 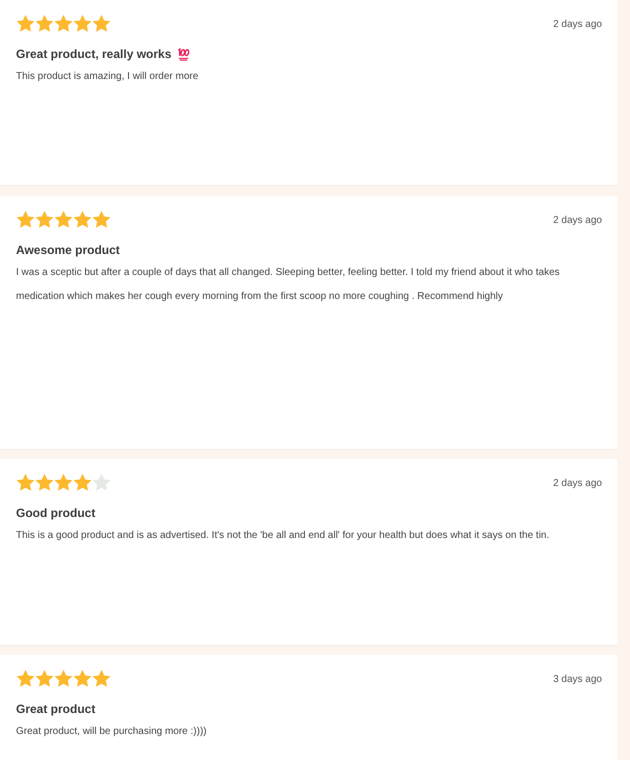 What do you see at coordinates (288, 285) in the screenshot?
I see `review-text: I was a sceptic but after a couple of days that all changed. Sleeping better, feeling better. I told my friend about it who takes medication which makes her cough every morning from the first scoop no more coughing . Recommend highly` at bounding box center [288, 285].